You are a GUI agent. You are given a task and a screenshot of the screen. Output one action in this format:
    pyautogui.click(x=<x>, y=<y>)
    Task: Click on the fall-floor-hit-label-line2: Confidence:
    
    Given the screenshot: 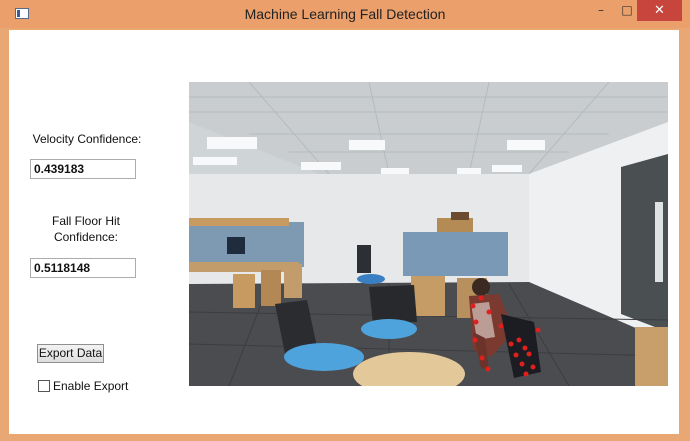 What is the action you would take?
    pyautogui.click(x=86, y=237)
    